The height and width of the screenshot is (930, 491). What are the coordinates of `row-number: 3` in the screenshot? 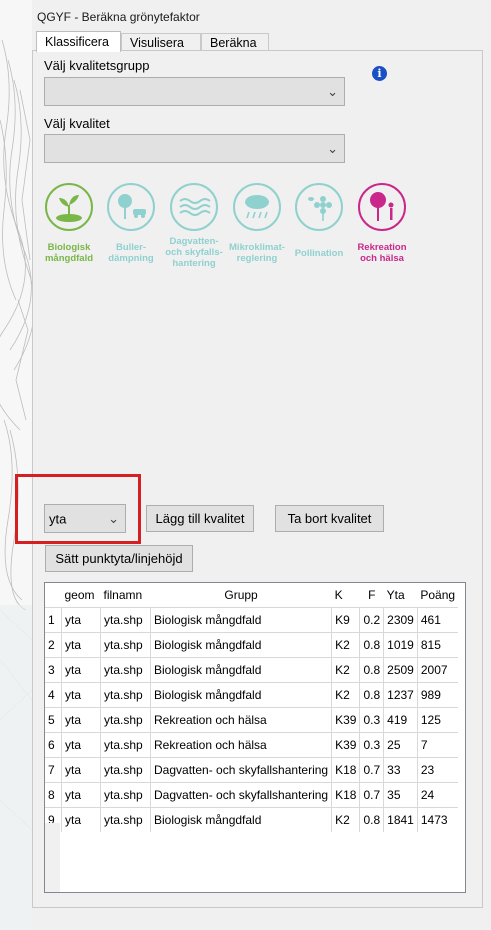 It's located at (53, 670).